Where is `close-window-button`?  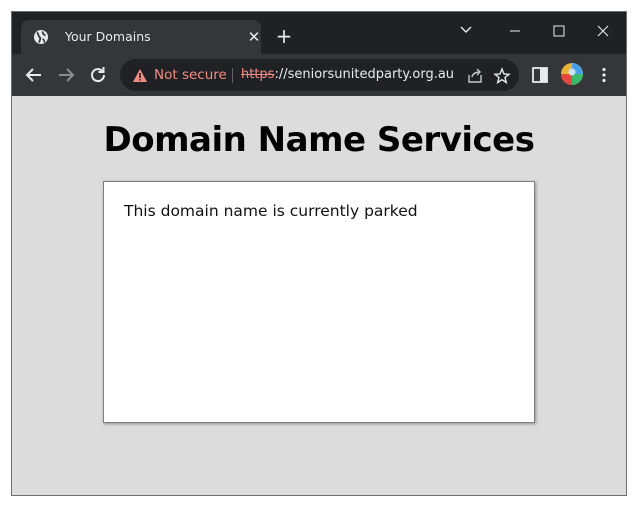
close-window-button is located at coordinates (603, 31).